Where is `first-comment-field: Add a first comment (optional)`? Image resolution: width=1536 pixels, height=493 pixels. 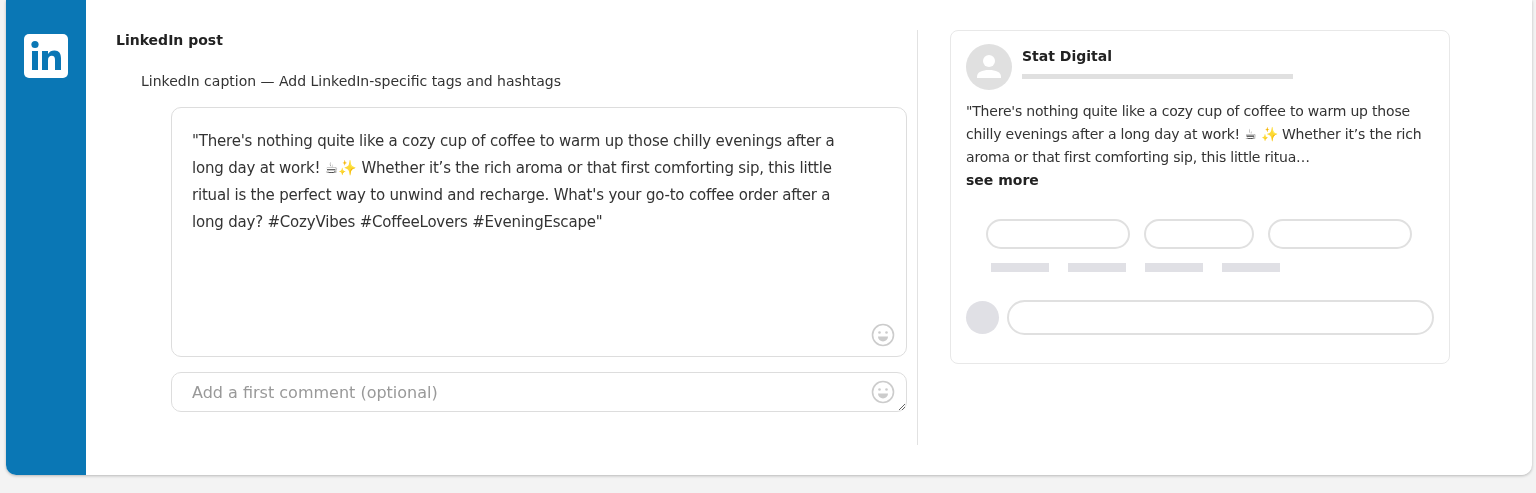 first-comment-field: Add a first comment (optional) is located at coordinates (539, 392).